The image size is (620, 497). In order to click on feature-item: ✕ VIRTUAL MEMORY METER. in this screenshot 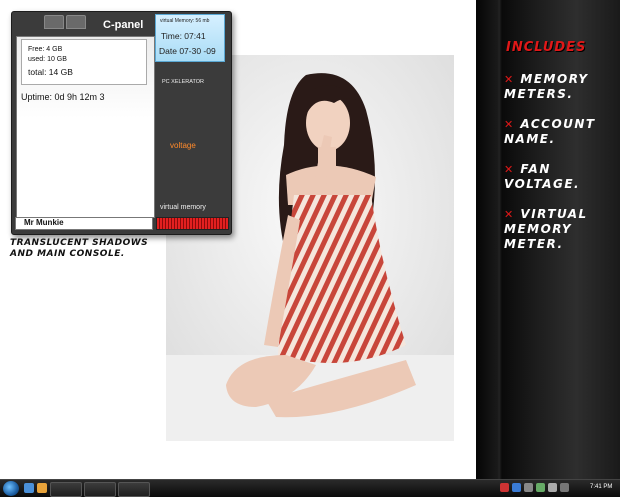, I will do `click(560, 229)`.